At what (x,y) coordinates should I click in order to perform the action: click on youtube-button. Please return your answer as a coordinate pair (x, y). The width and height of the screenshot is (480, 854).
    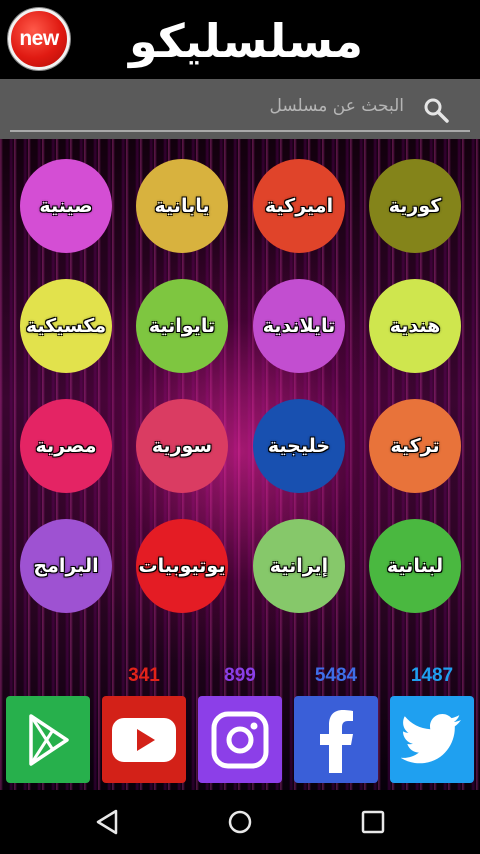
    Looking at the image, I should click on (144, 739).